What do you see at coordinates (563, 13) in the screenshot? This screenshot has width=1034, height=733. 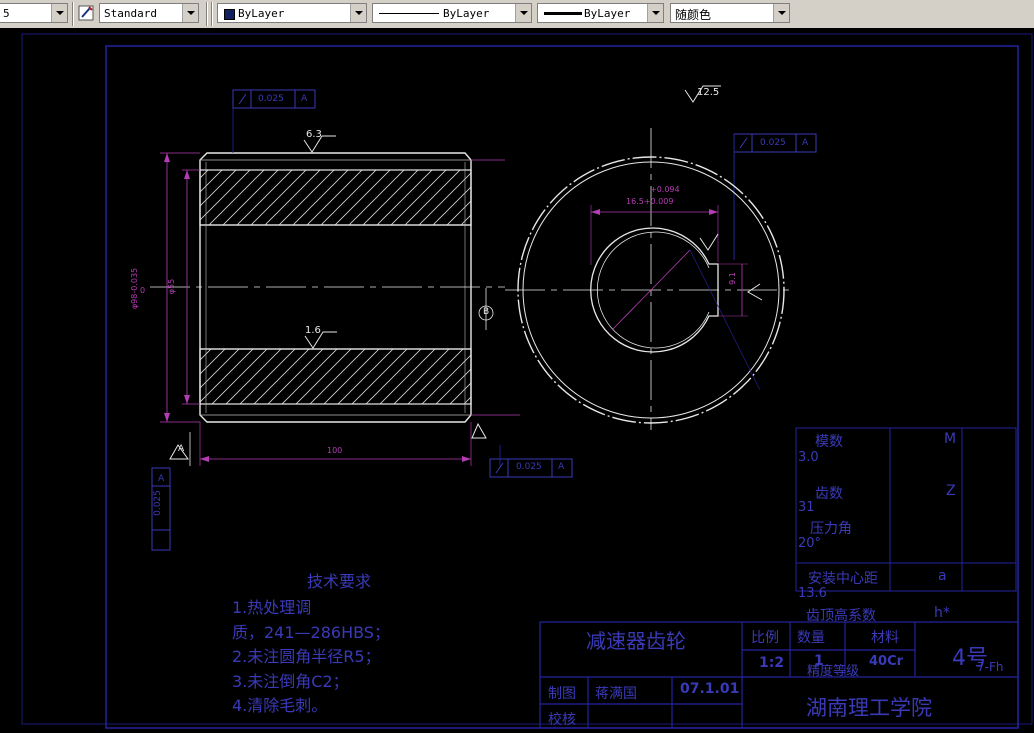 I see `lineweight-sample-icon` at bounding box center [563, 13].